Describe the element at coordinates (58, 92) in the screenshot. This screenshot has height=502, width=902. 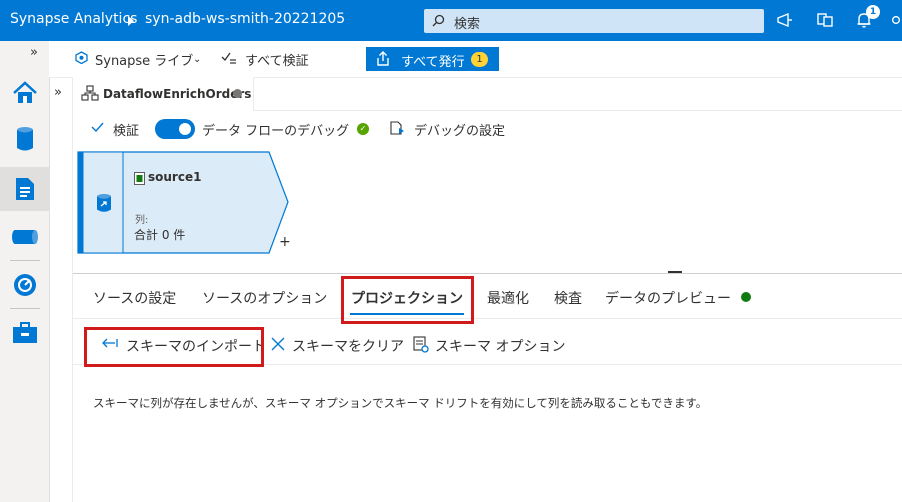
I see `expand-panel-icon: »` at that location.